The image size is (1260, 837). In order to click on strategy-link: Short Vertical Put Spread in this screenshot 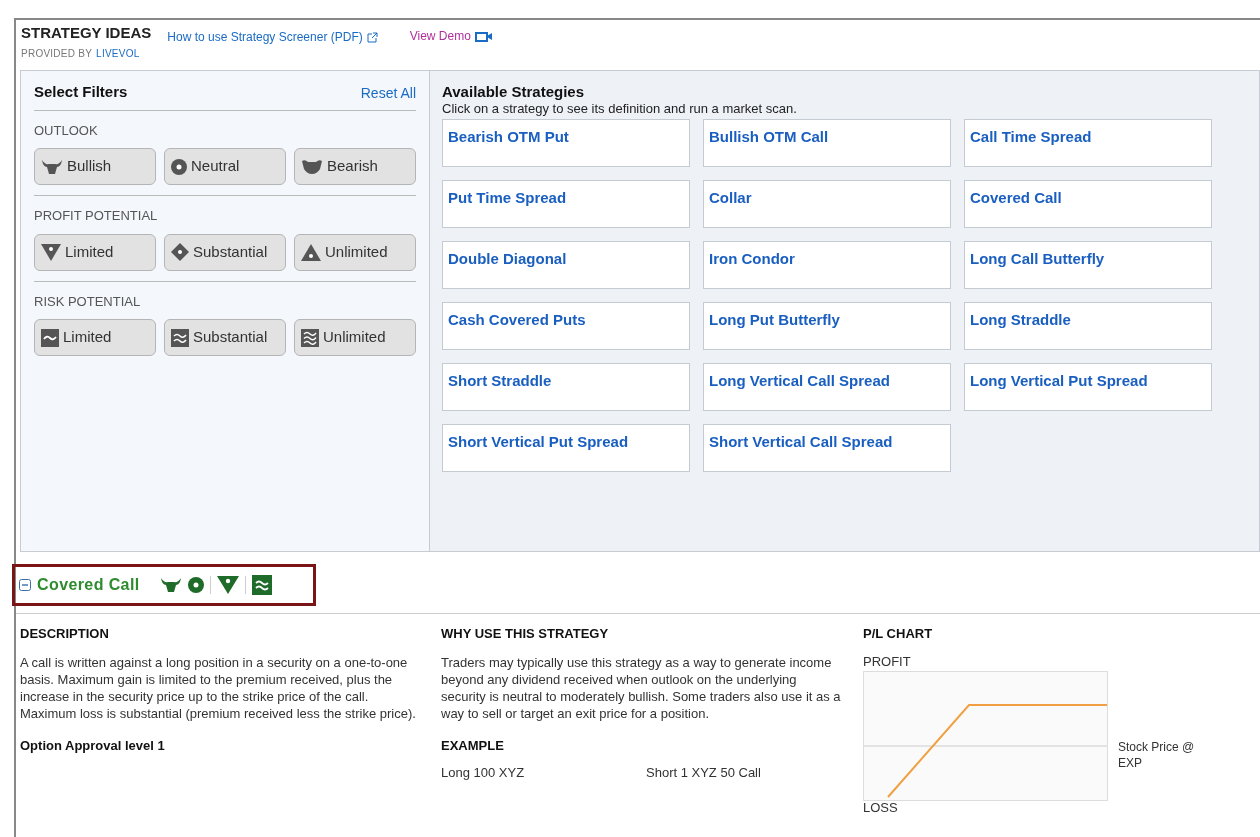, I will do `click(566, 448)`.